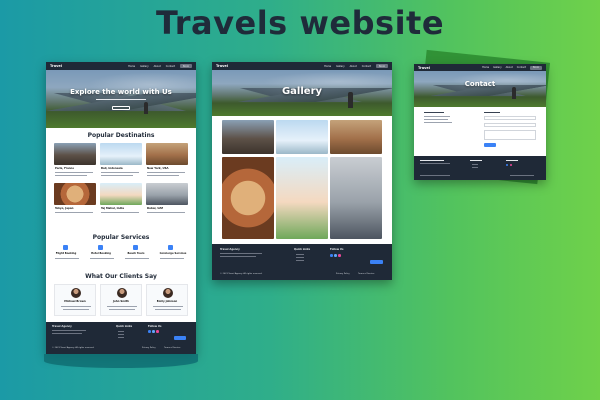 This screenshot has width=600, height=400. Describe the element at coordinates (100, 247) in the screenshot. I see `hotel-icon` at that location.